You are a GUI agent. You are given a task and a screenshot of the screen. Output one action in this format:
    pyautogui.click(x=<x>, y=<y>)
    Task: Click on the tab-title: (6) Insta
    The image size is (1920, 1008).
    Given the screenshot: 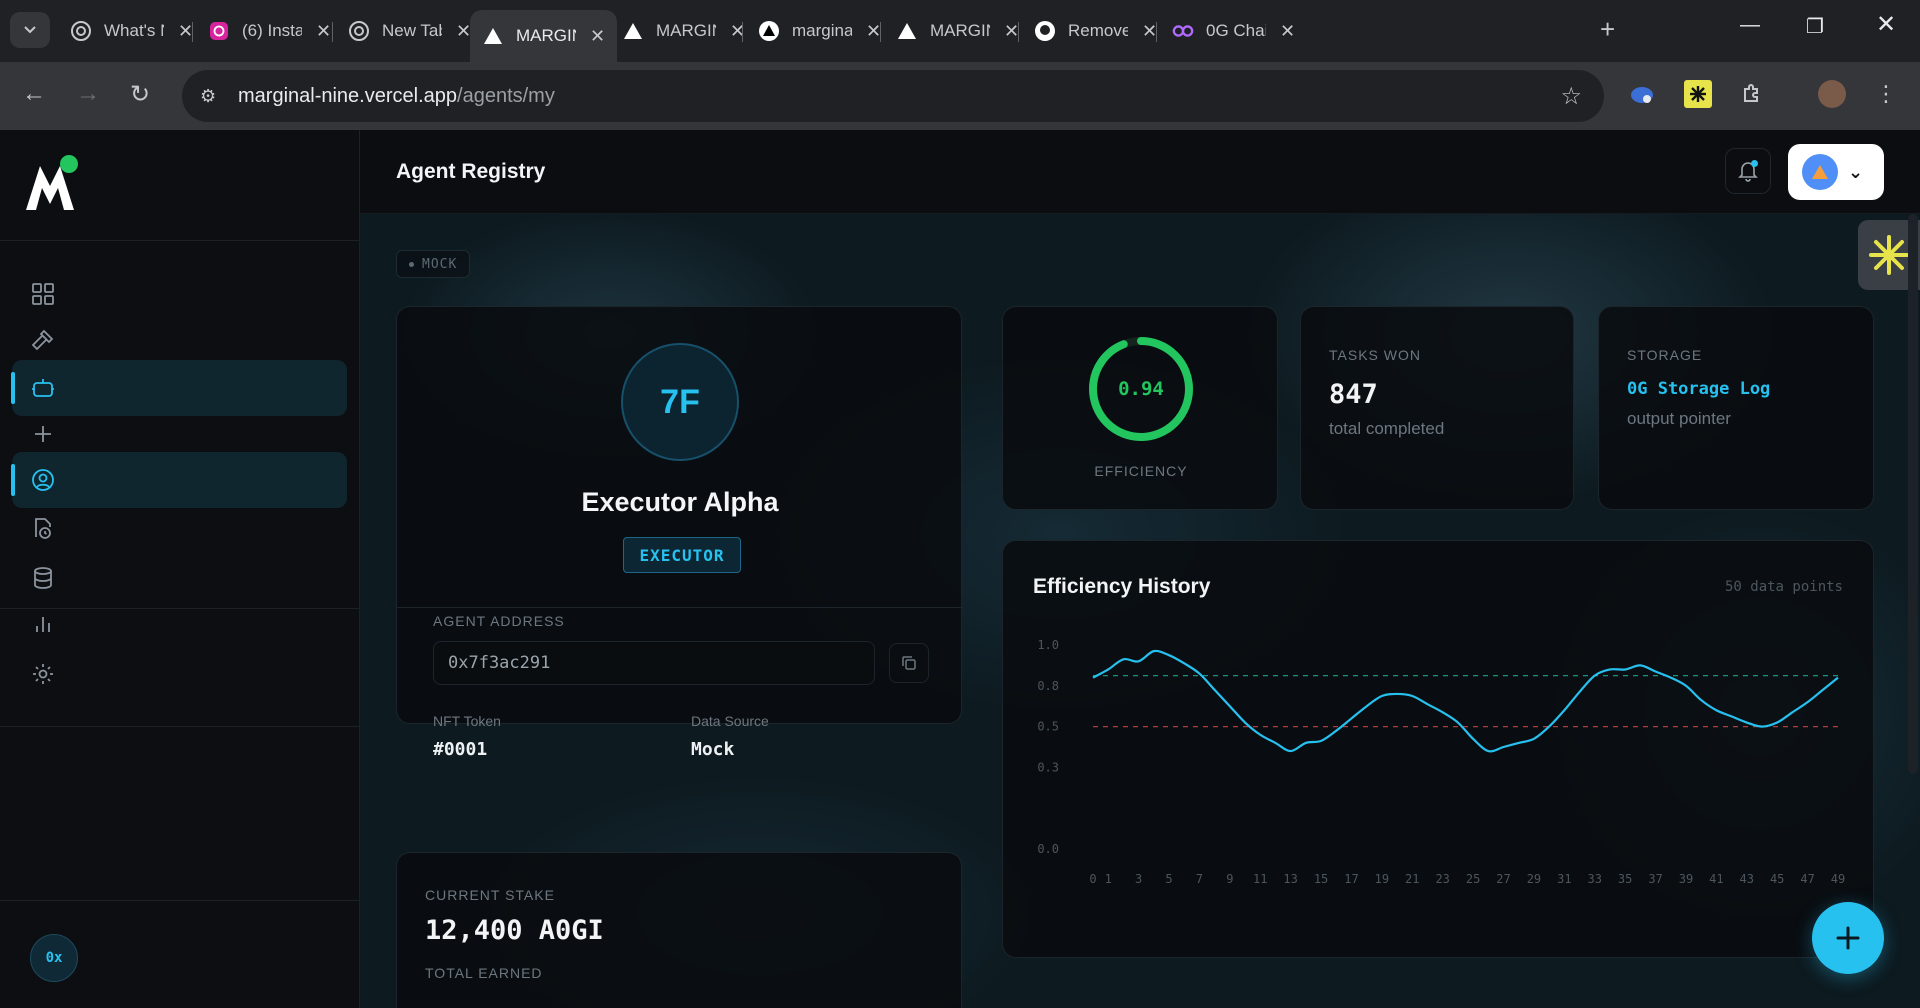 What is the action you would take?
    pyautogui.click(x=272, y=30)
    